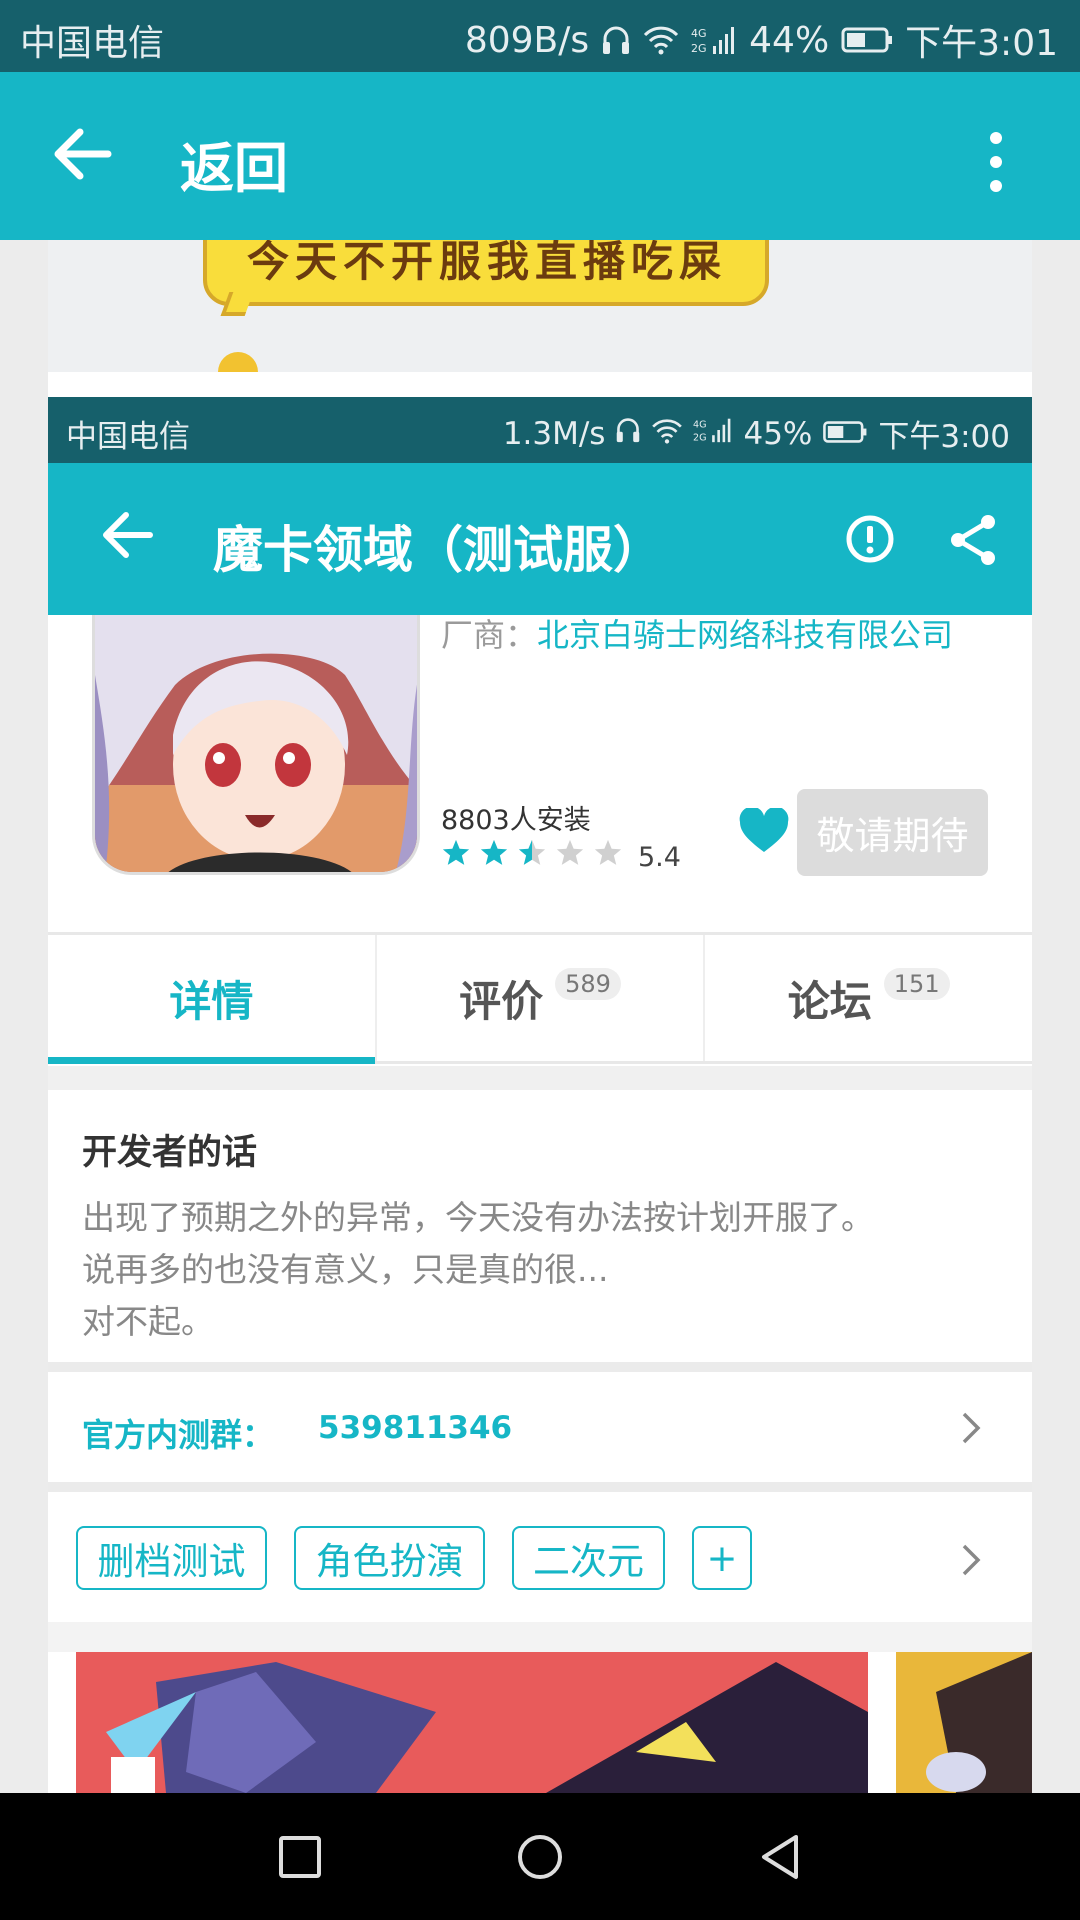 Image resolution: width=1080 pixels, height=1920 pixels. I want to click on install-count: 8803人安装, so click(516, 820).